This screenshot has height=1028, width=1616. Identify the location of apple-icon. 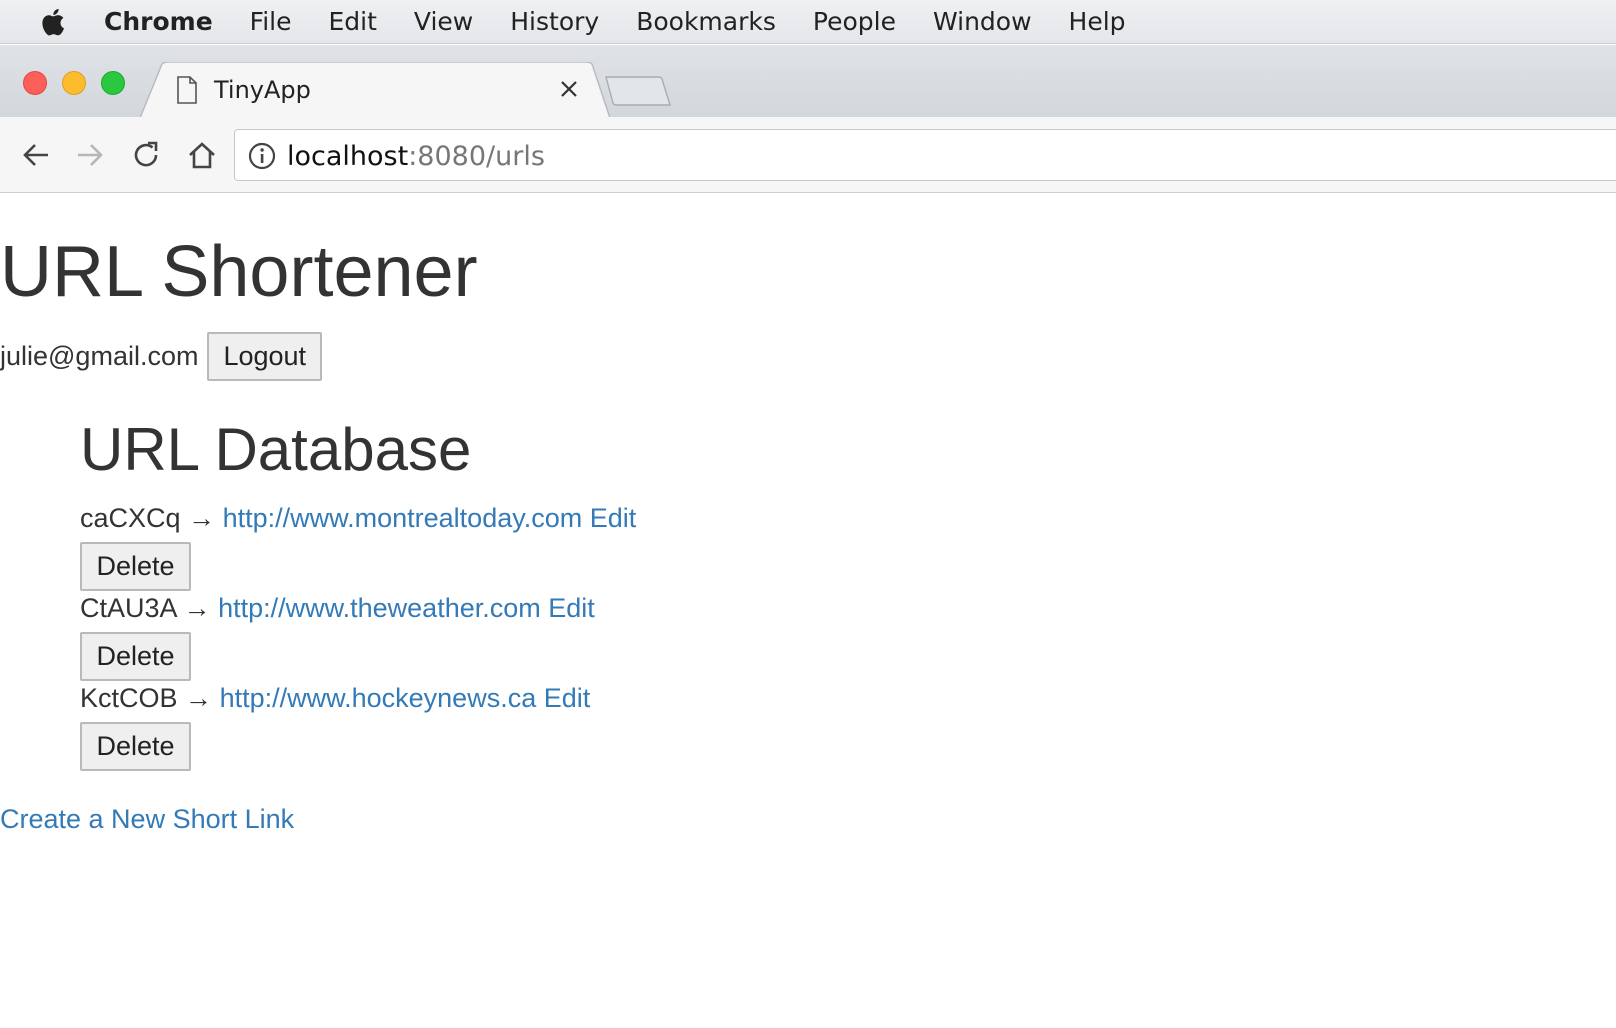
(55, 22).